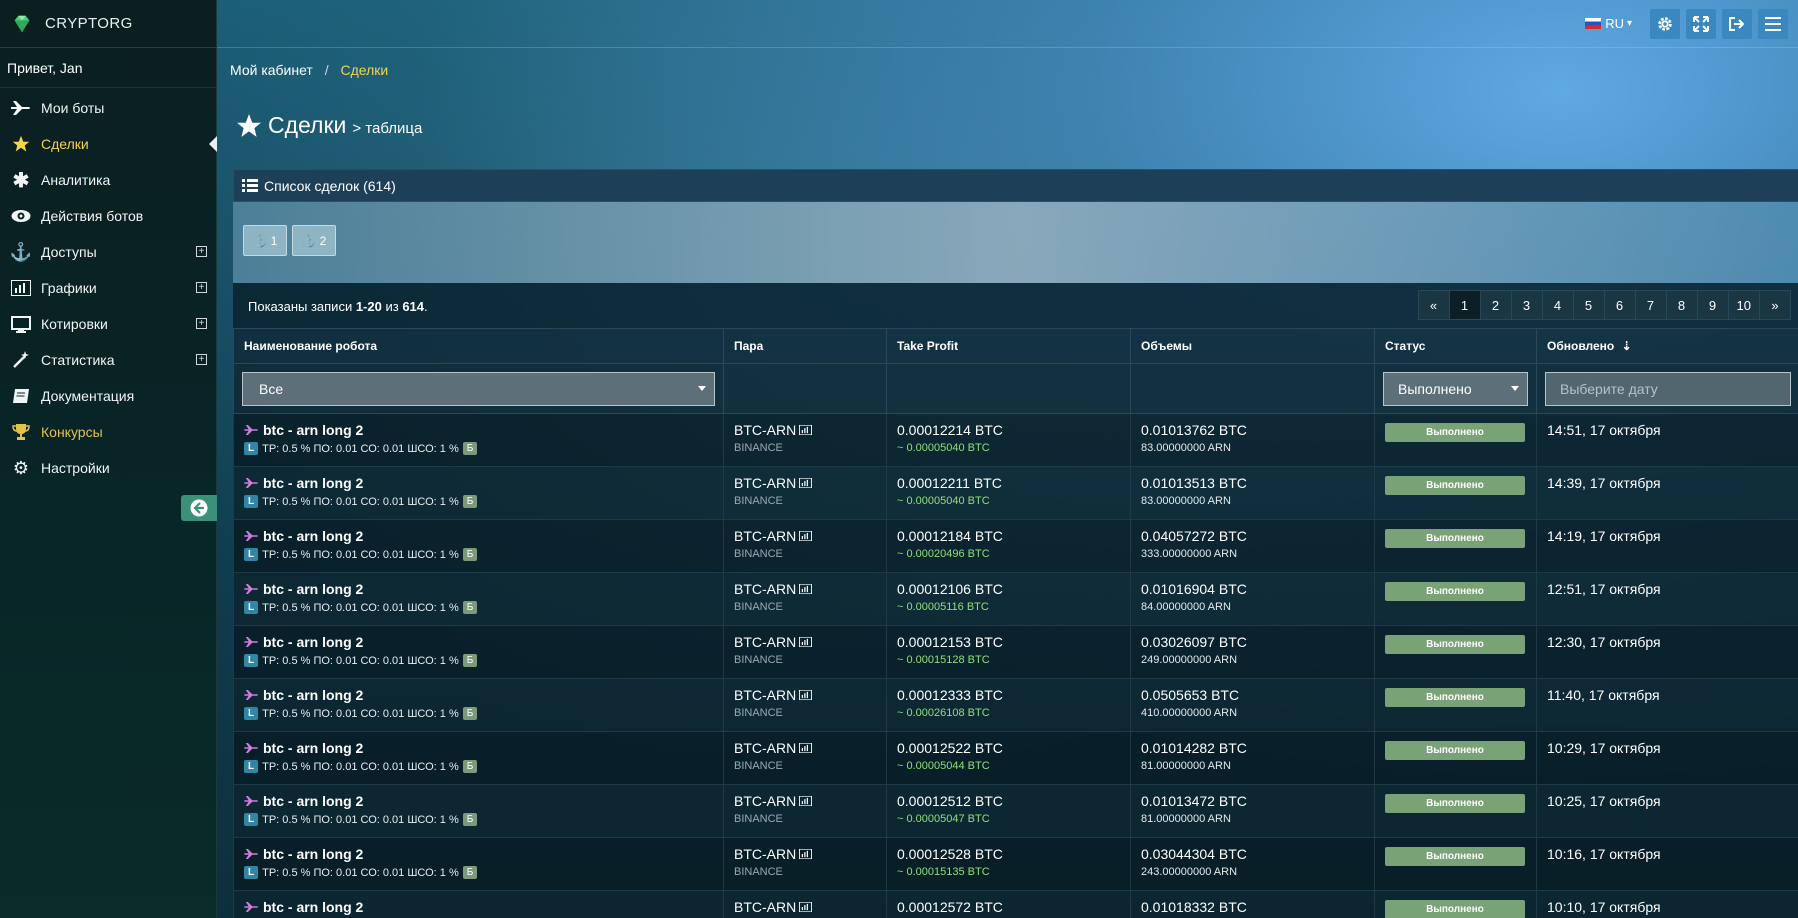  Describe the element at coordinates (702, 388) in the screenshot. I see `dropdown-arrow-icon` at that location.